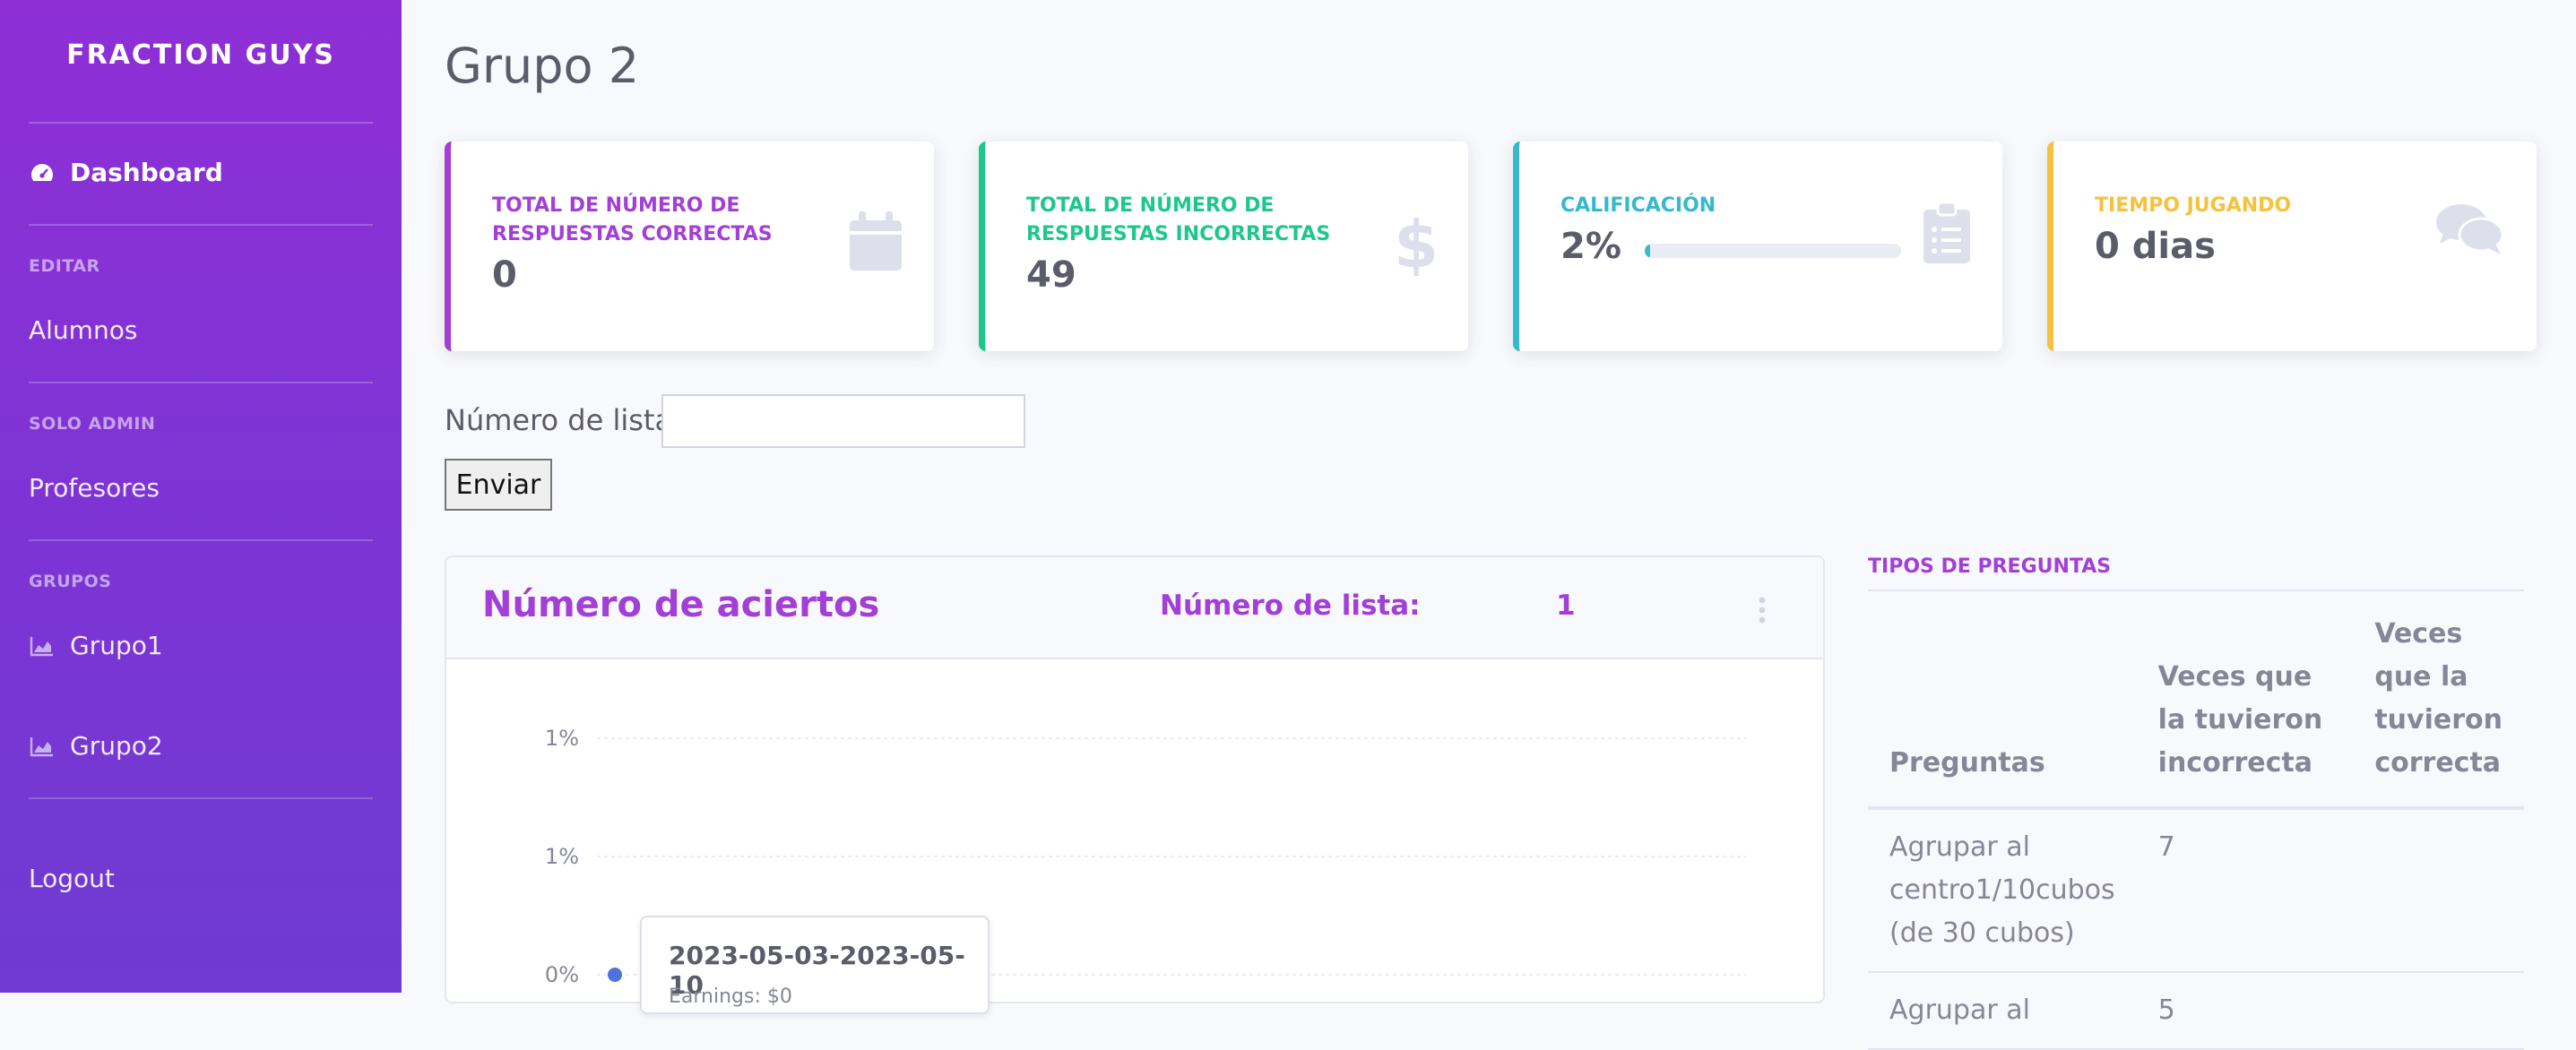  Describe the element at coordinates (116, 645) in the screenshot. I see `sidebar-item-label: Grupo1` at that location.